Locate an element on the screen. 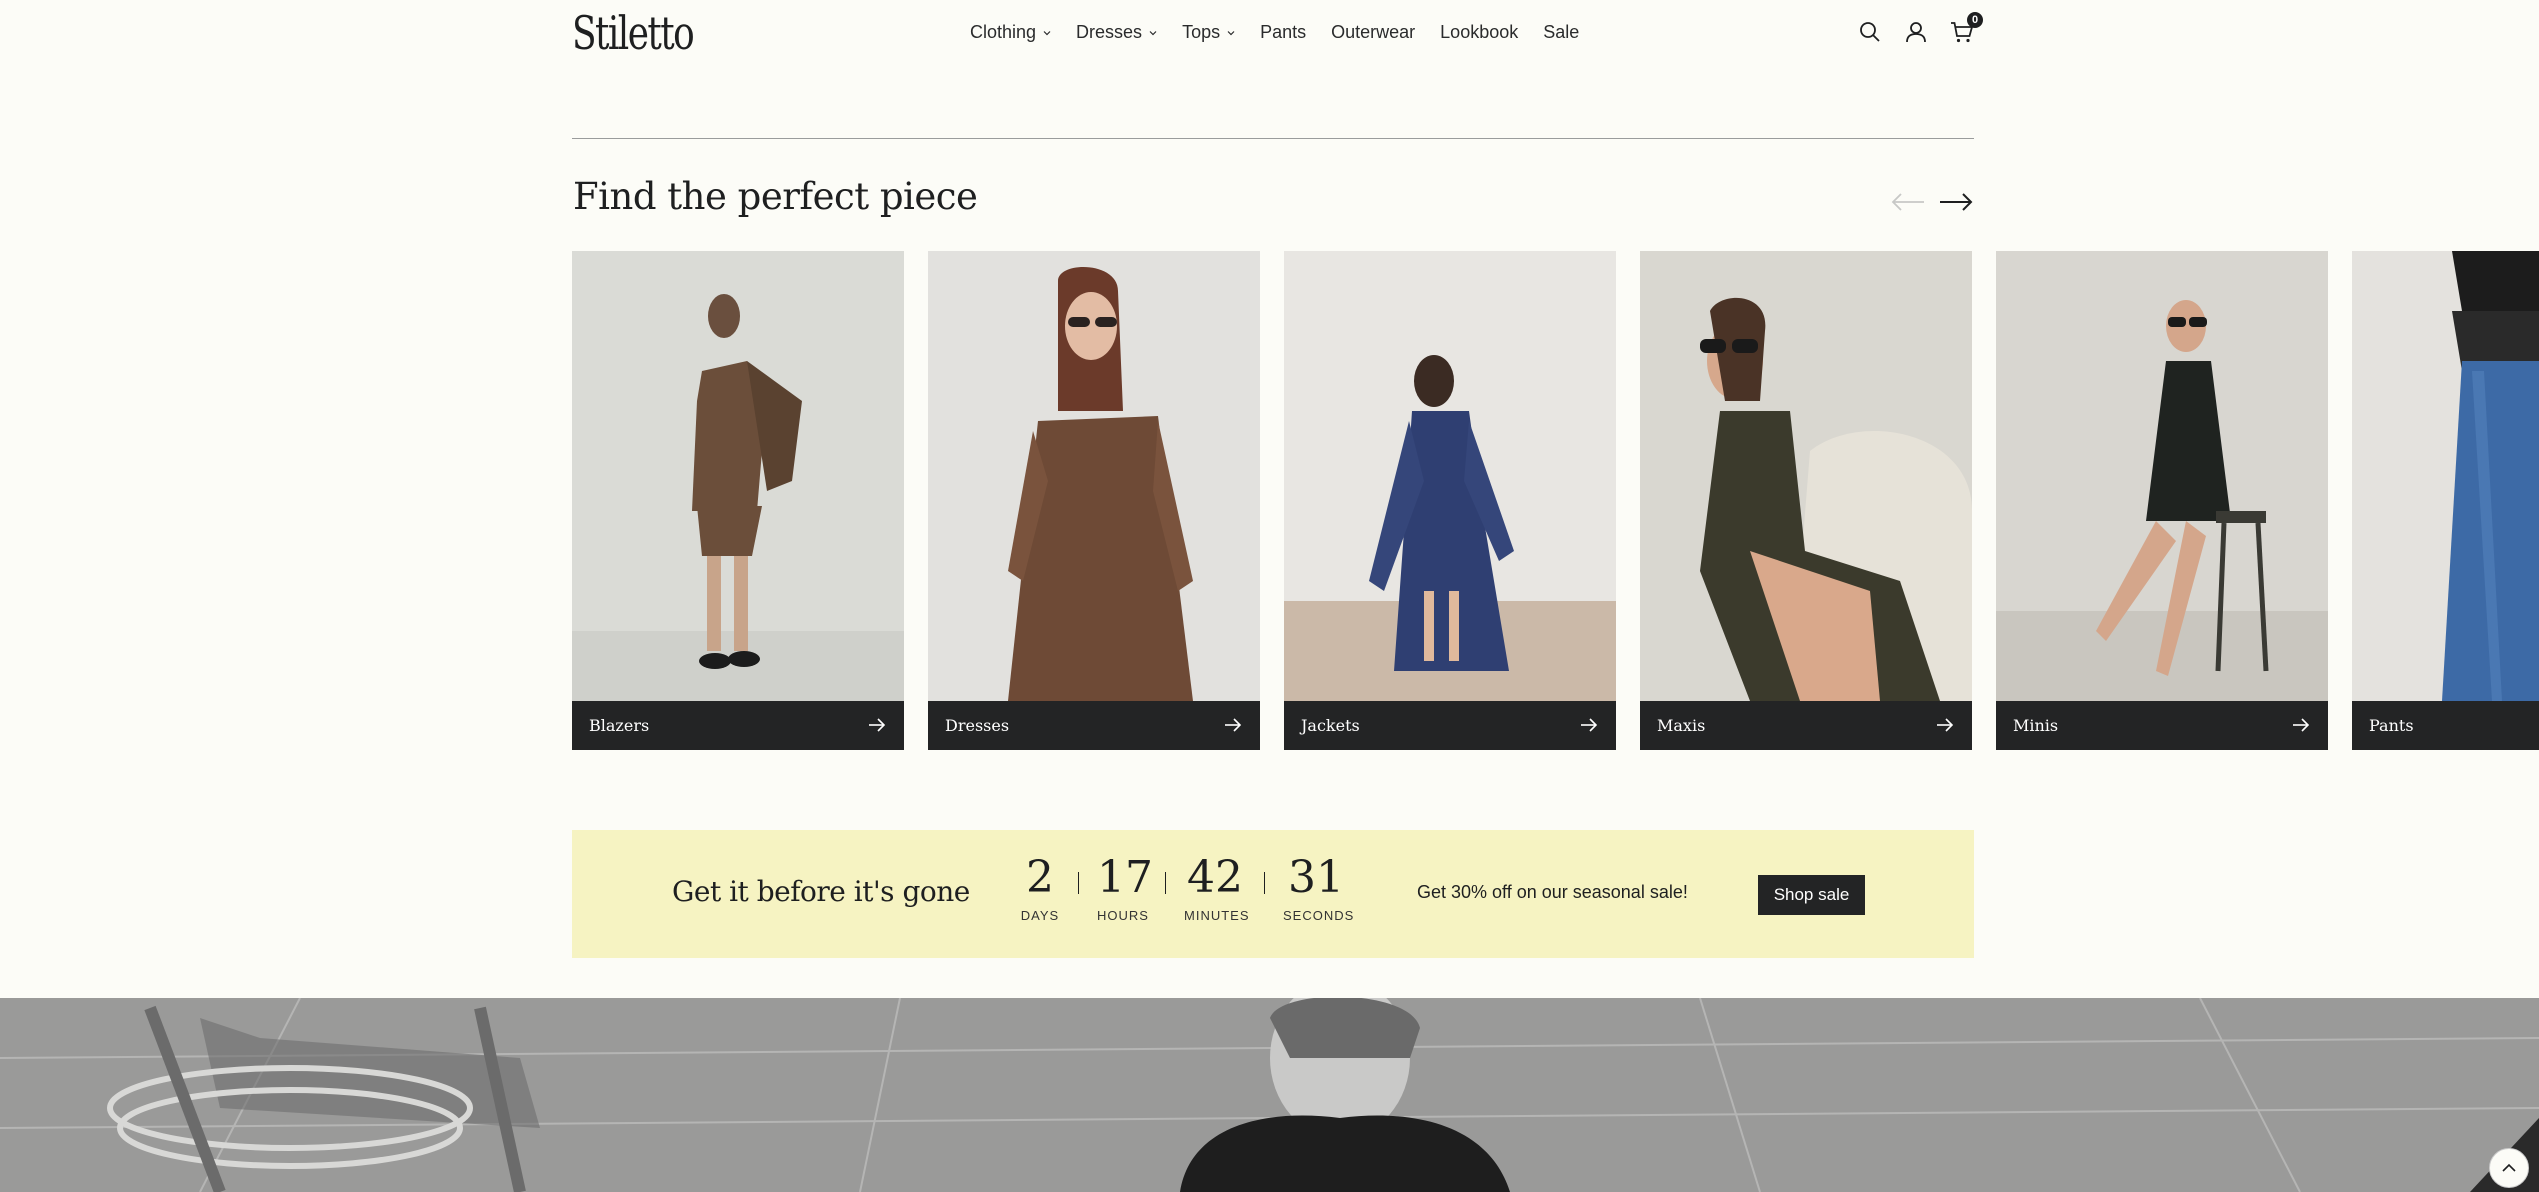 The height and width of the screenshot is (1192, 2539). countdown-value: 42 is located at coordinates (1215, 877).